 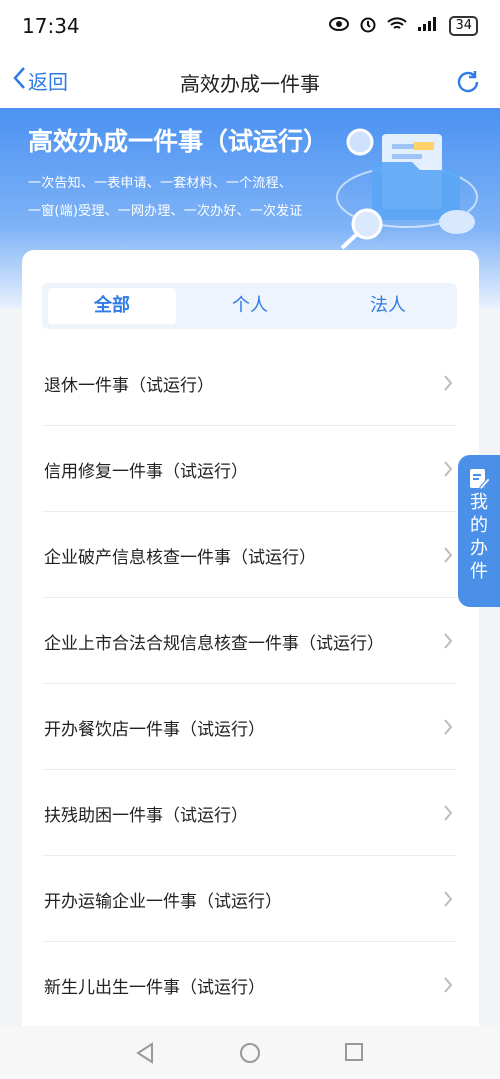 I want to click on battery-indicator: 34, so click(x=463, y=26).